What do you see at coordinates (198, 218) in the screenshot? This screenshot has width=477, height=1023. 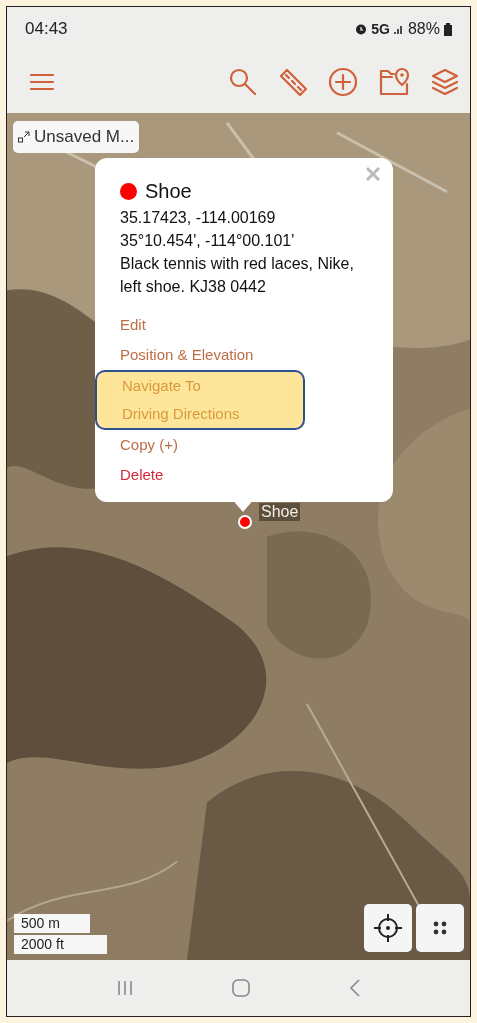 I see `coordinates-text: 35.17423, -114.00169` at bounding box center [198, 218].